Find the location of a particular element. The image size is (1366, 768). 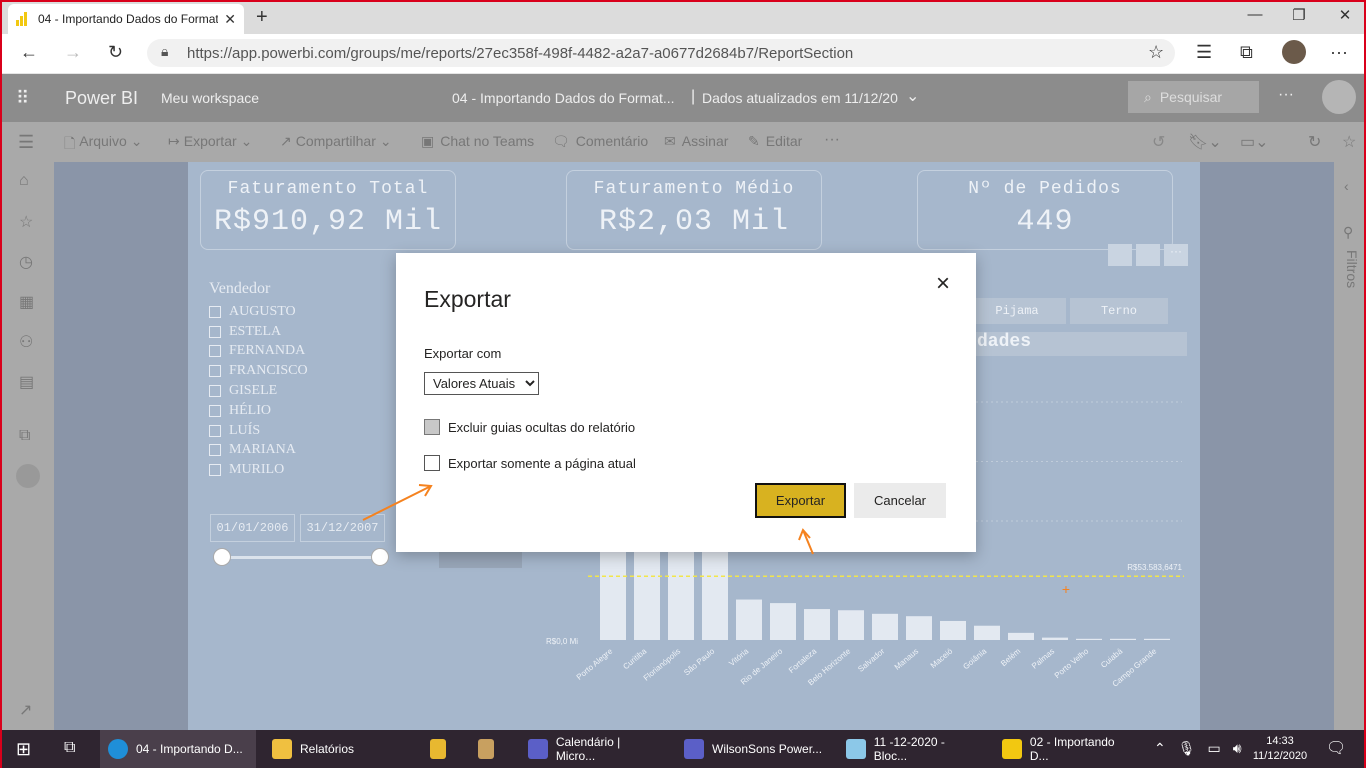

comment-button: 🗨︎ Comentário is located at coordinates (600, 141).